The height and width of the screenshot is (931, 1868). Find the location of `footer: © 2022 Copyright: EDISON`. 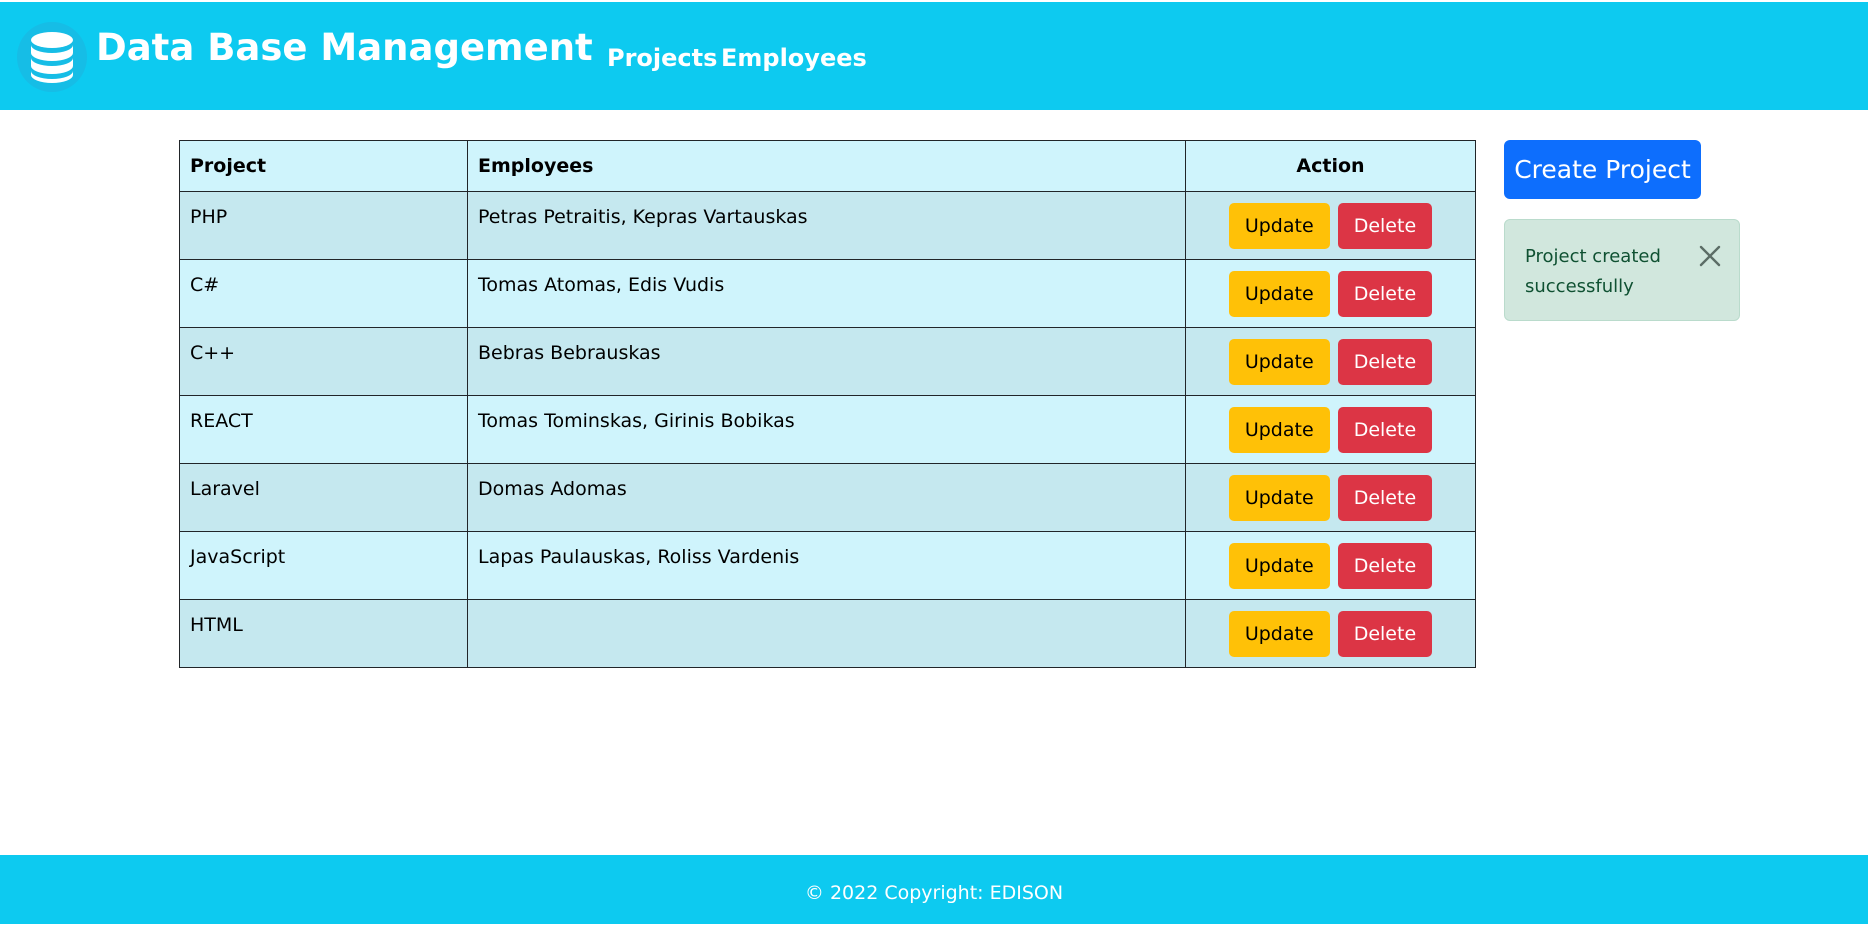

footer: © 2022 Copyright: EDISON is located at coordinates (934, 889).